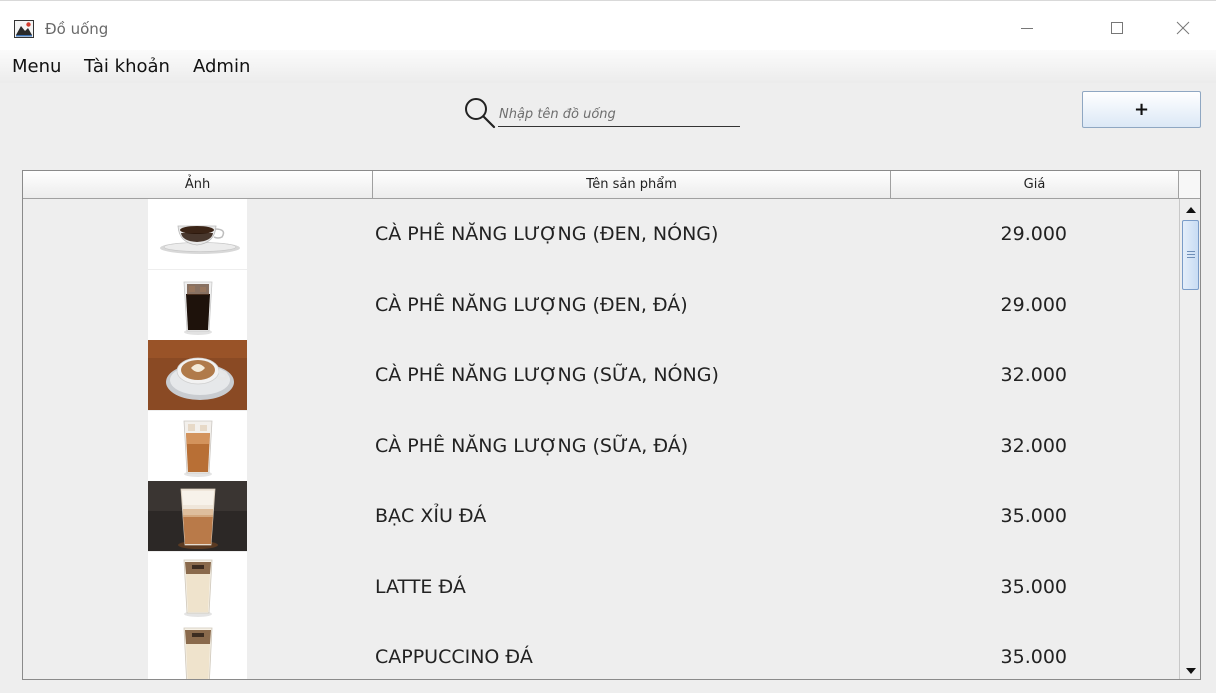 Image resolution: width=1216 pixels, height=693 pixels. I want to click on product-name: CÀ PHÊ NĂNG LƯỢNG (ĐEN, ĐÁ), so click(531, 304).